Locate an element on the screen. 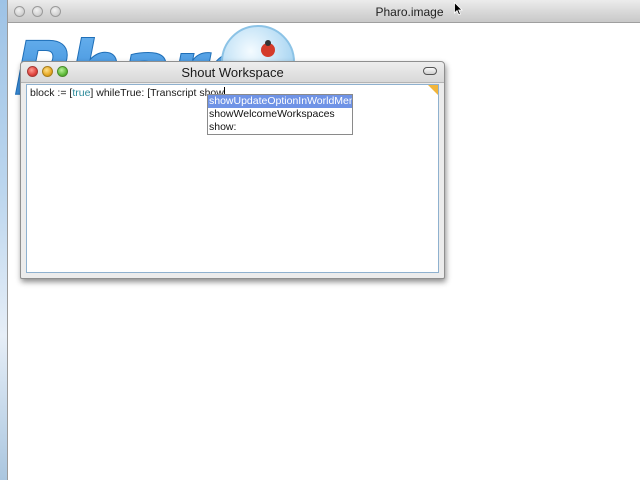 This screenshot has width=640, height=480. menu-corner-icon is located at coordinates (433, 90).